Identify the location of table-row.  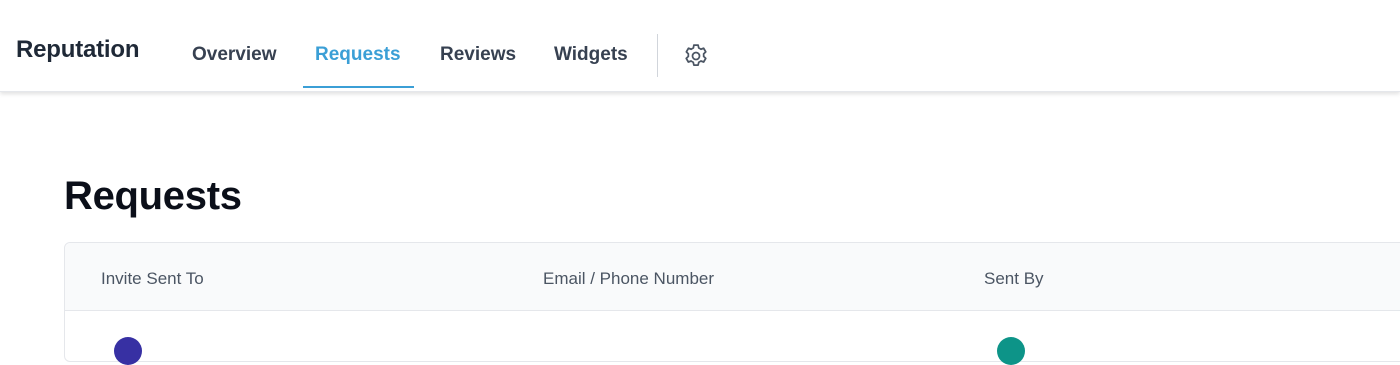
(732, 338).